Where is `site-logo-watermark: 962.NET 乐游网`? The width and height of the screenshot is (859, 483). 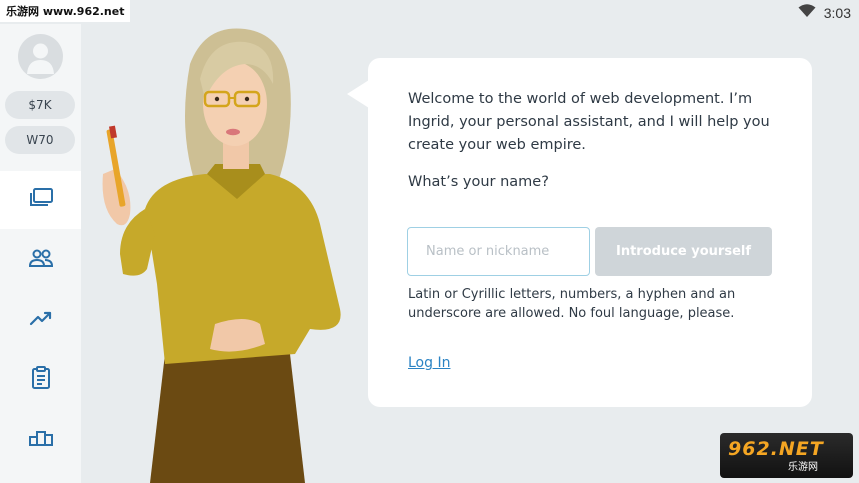
site-logo-watermark: 962.NET 乐游网 is located at coordinates (786, 455).